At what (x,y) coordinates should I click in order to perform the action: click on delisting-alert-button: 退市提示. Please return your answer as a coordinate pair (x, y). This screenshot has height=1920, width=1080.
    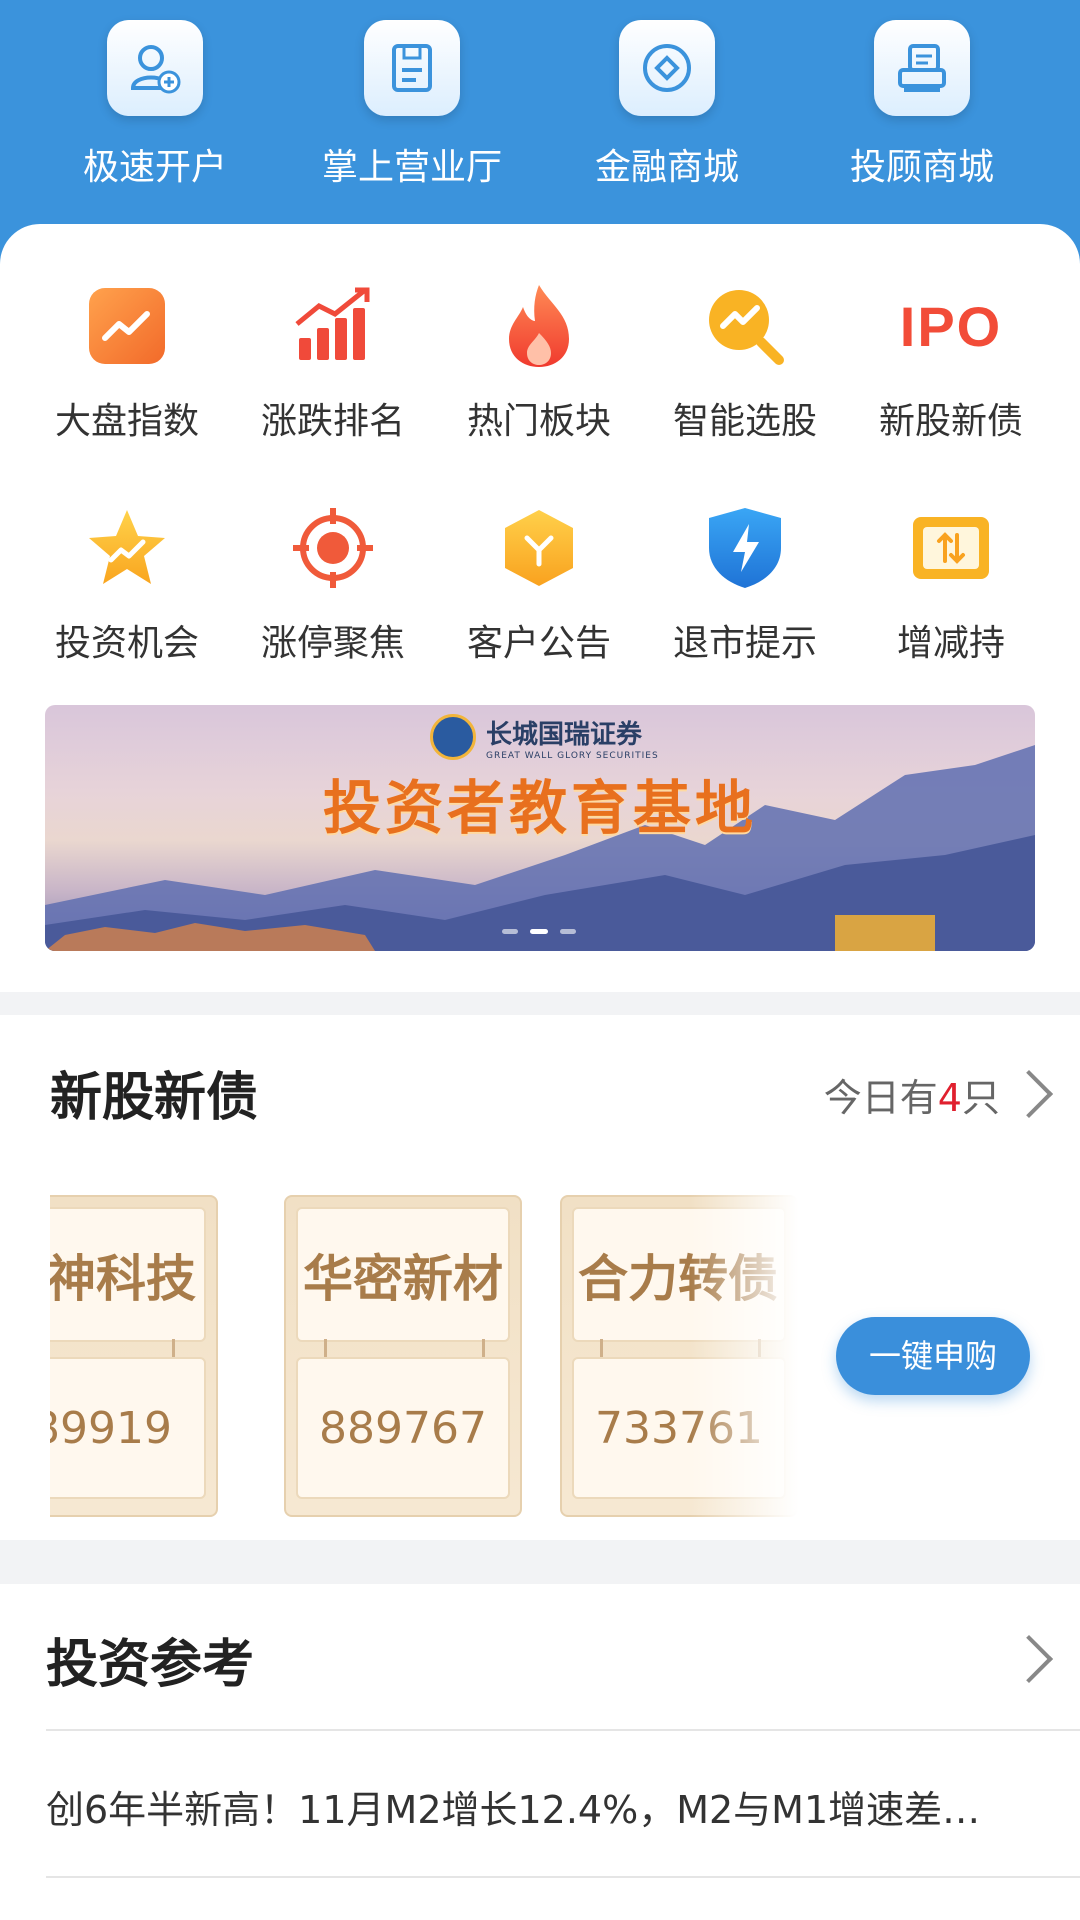
    Looking at the image, I should click on (745, 583).